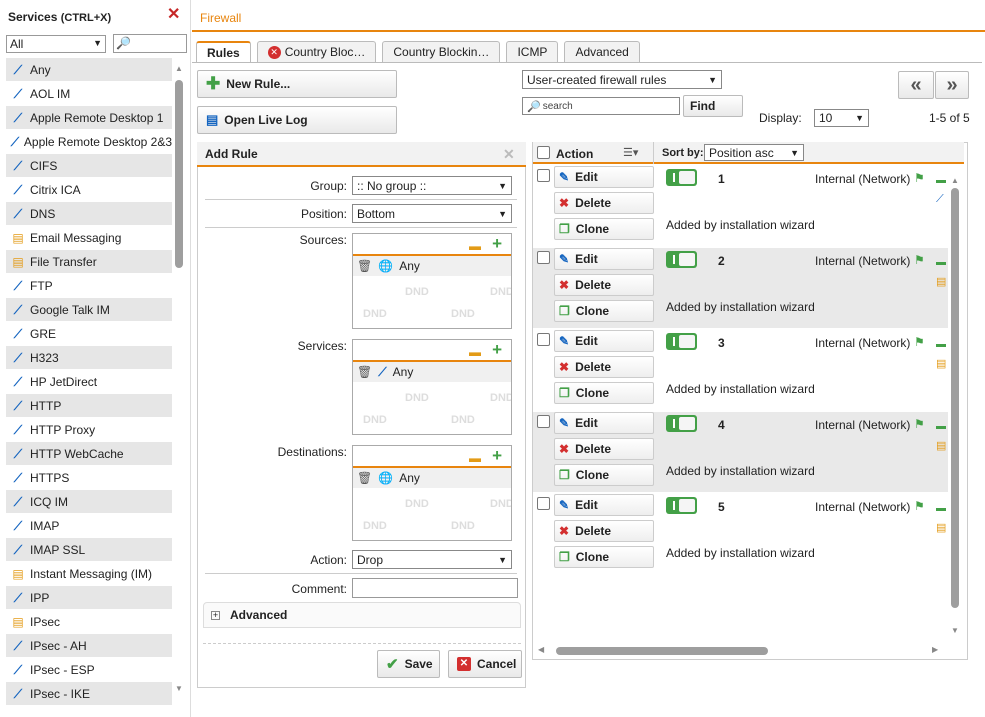 Image resolution: width=985 pixels, height=717 pixels. I want to click on service-item: ⟋ AOL IM, so click(89, 94).